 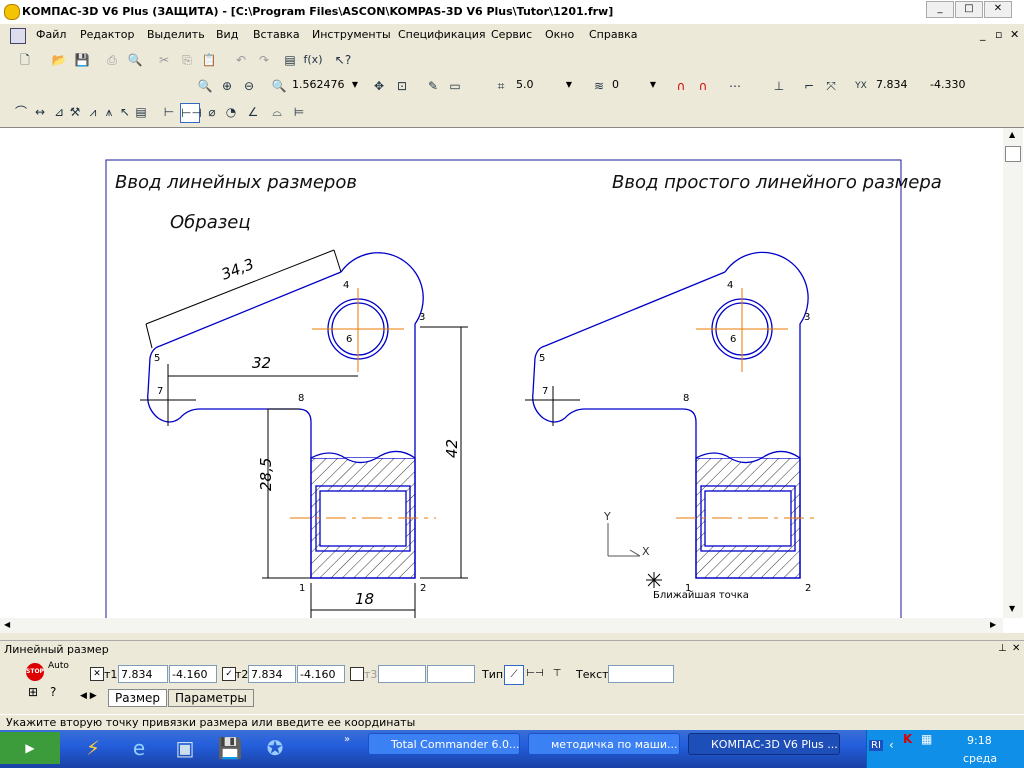 What do you see at coordinates (940, 9) in the screenshot?
I see `minimize-button: _` at bounding box center [940, 9].